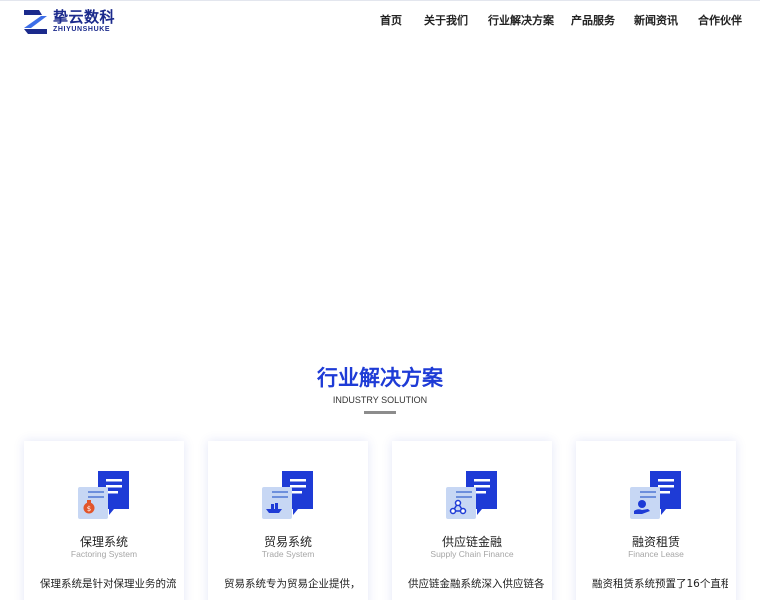  I want to click on hand-coin-document-icon, so click(655, 495).